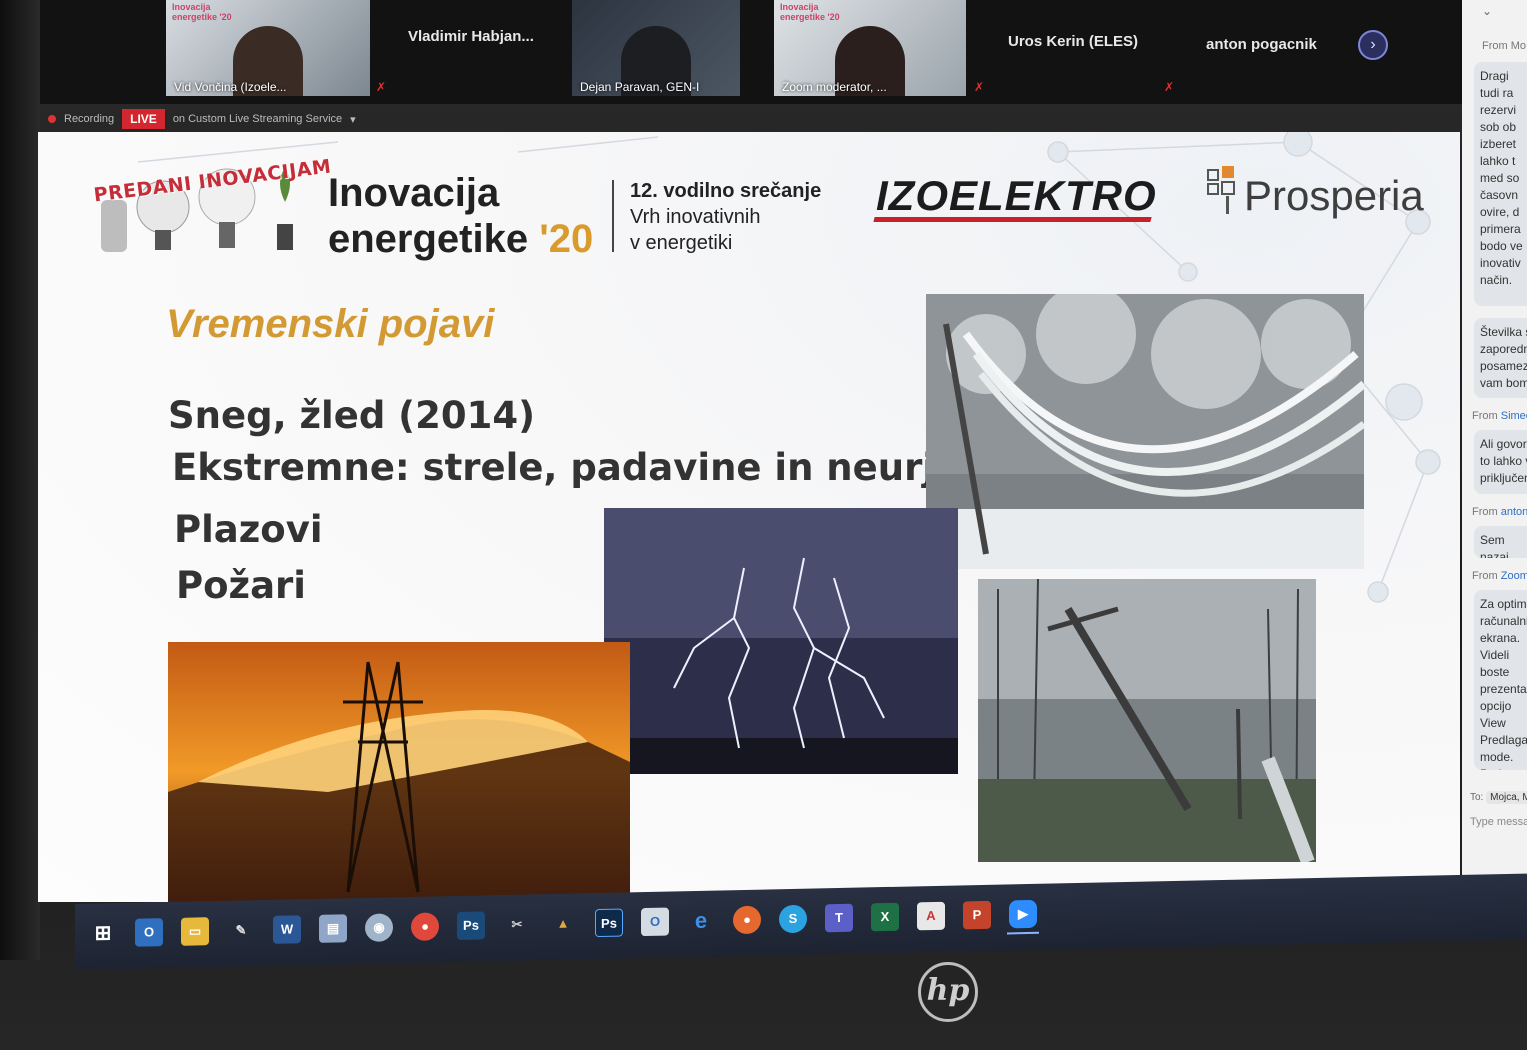  I want to click on pen-icon: ✎, so click(241, 930).